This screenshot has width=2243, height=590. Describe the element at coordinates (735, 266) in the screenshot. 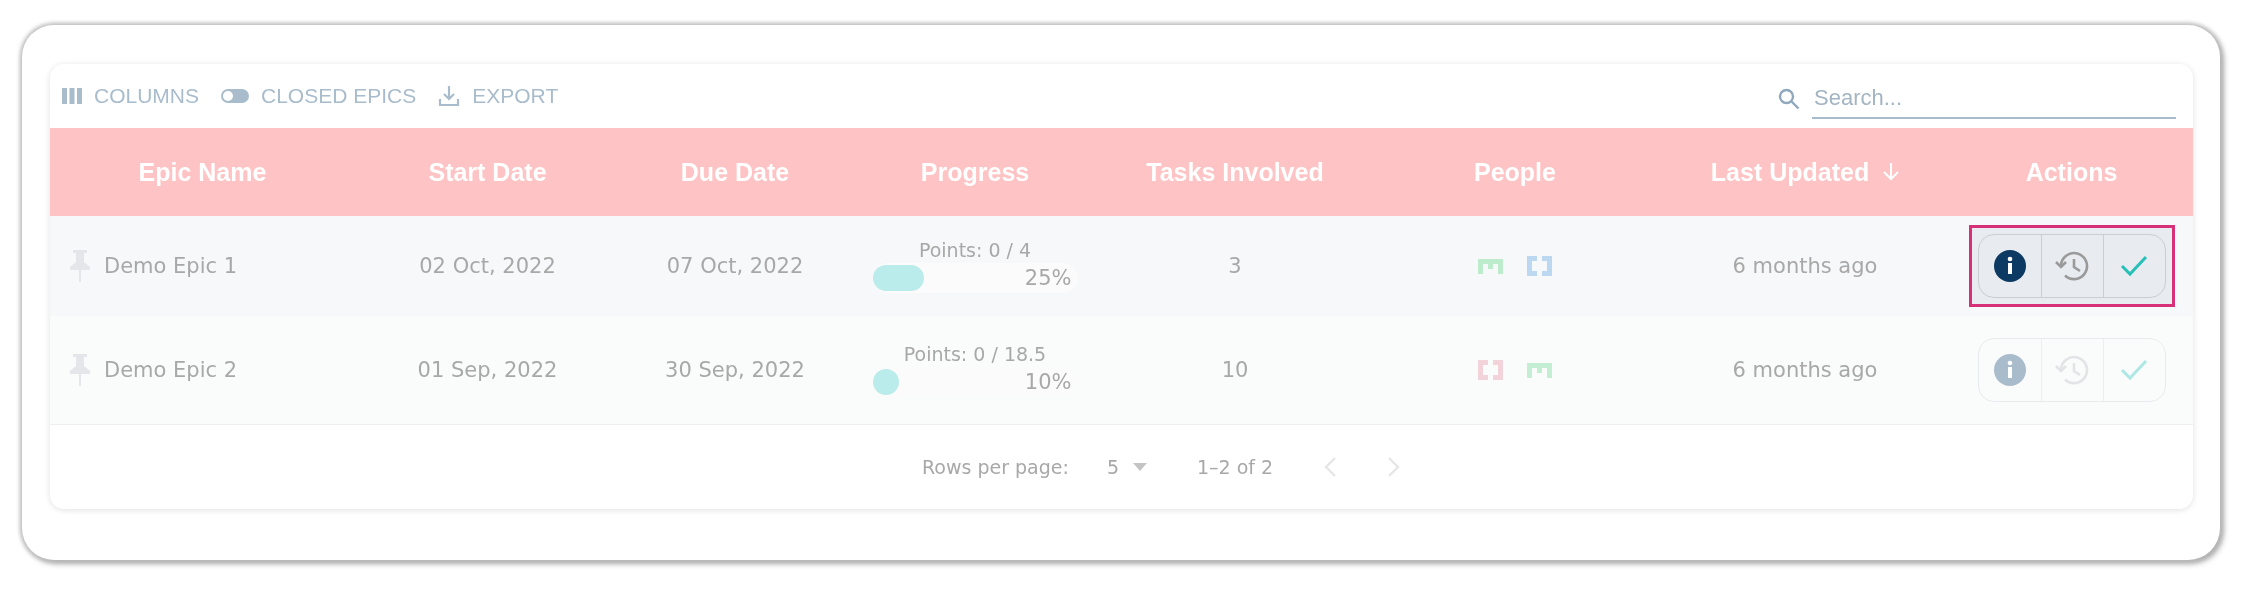

I see `due-date: 07 Oct, 2022` at that location.